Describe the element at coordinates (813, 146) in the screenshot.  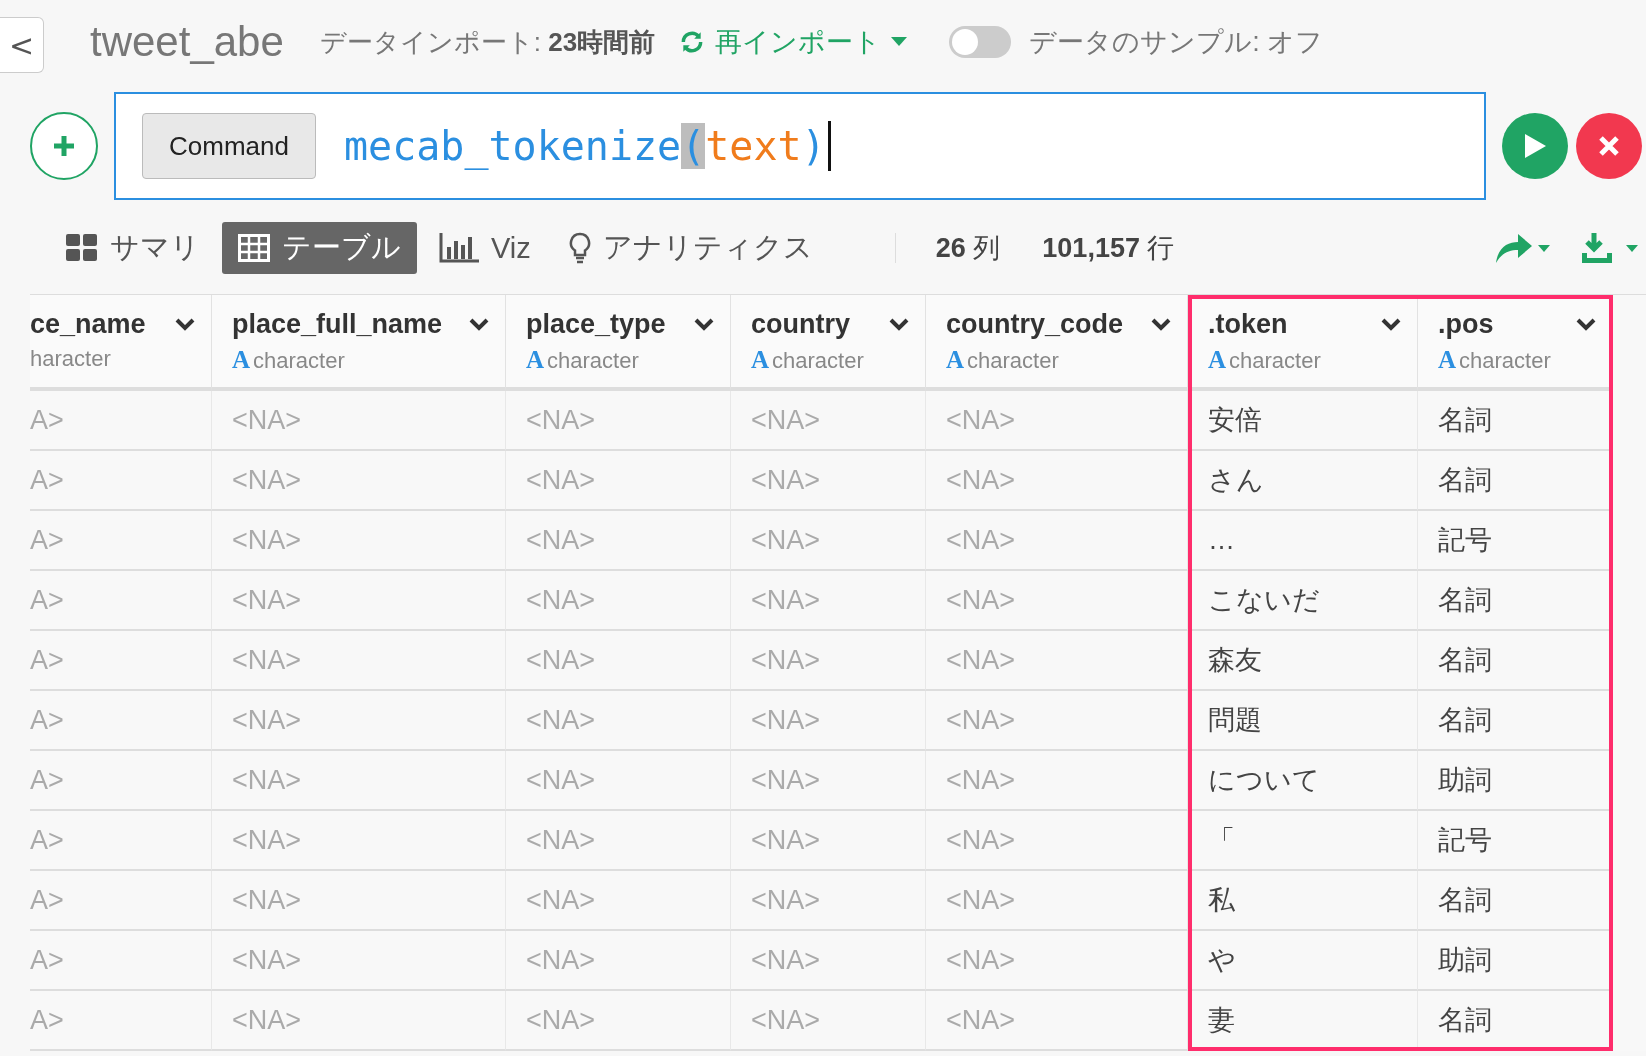
I see `code-token: )` at that location.